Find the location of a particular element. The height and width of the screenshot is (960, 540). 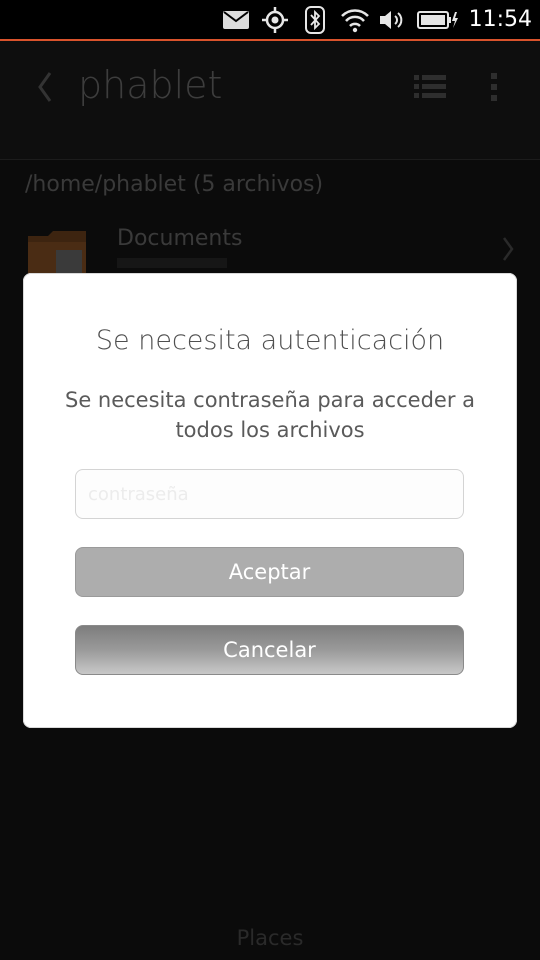

status-bar: 11:54 is located at coordinates (270, 20).